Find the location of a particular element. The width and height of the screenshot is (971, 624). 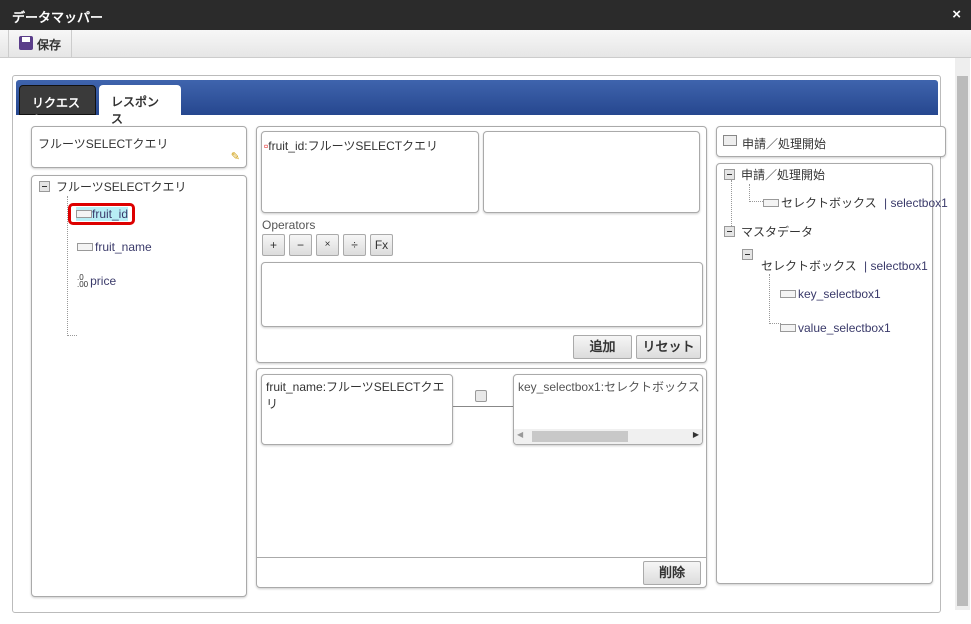

minus-button: − is located at coordinates (300, 245).